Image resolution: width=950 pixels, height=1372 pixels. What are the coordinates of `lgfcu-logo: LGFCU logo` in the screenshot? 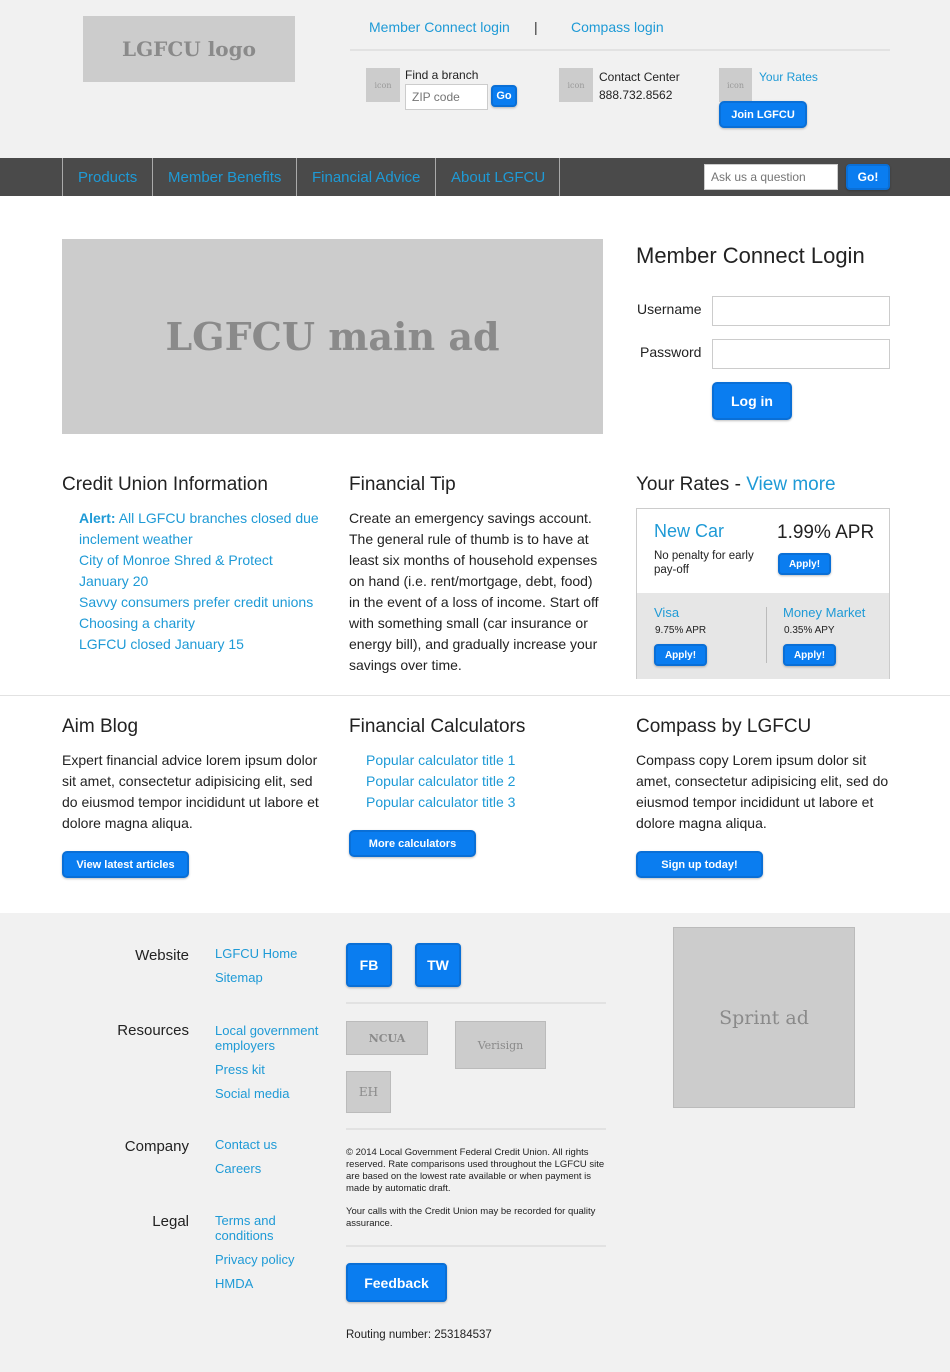 It's located at (189, 49).